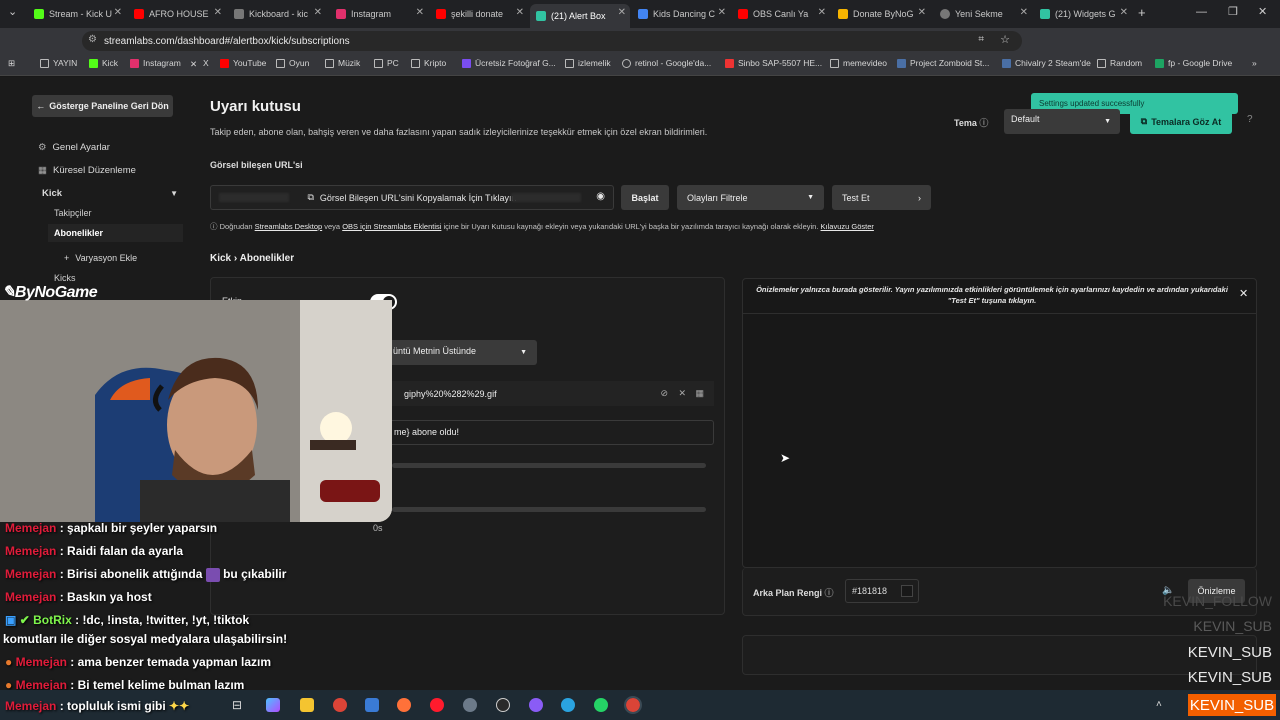 The width and height of the screenshot is (1280, 720). Describe the element at coordinates (372, 705) in the screenshot. I see `mail-icon` at that location.